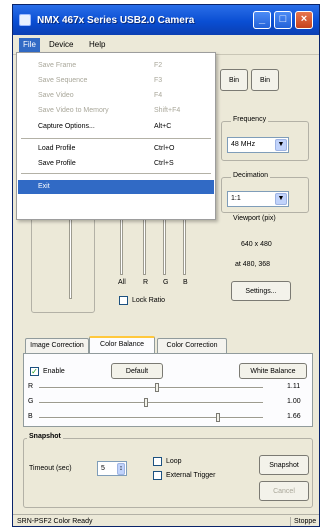 This screenshot has height=527, width=320. Describe the element at coordinates (56, 95) in the screenshot. I see `file-menu-item-label: Save Video` at that location.